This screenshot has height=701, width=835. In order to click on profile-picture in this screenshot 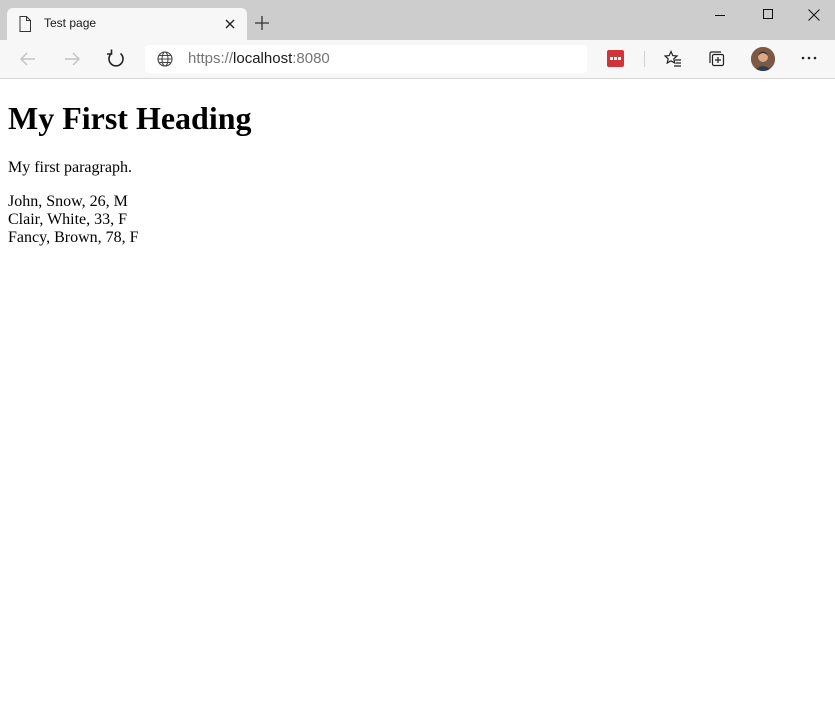, I will do `click(763, 59)`.